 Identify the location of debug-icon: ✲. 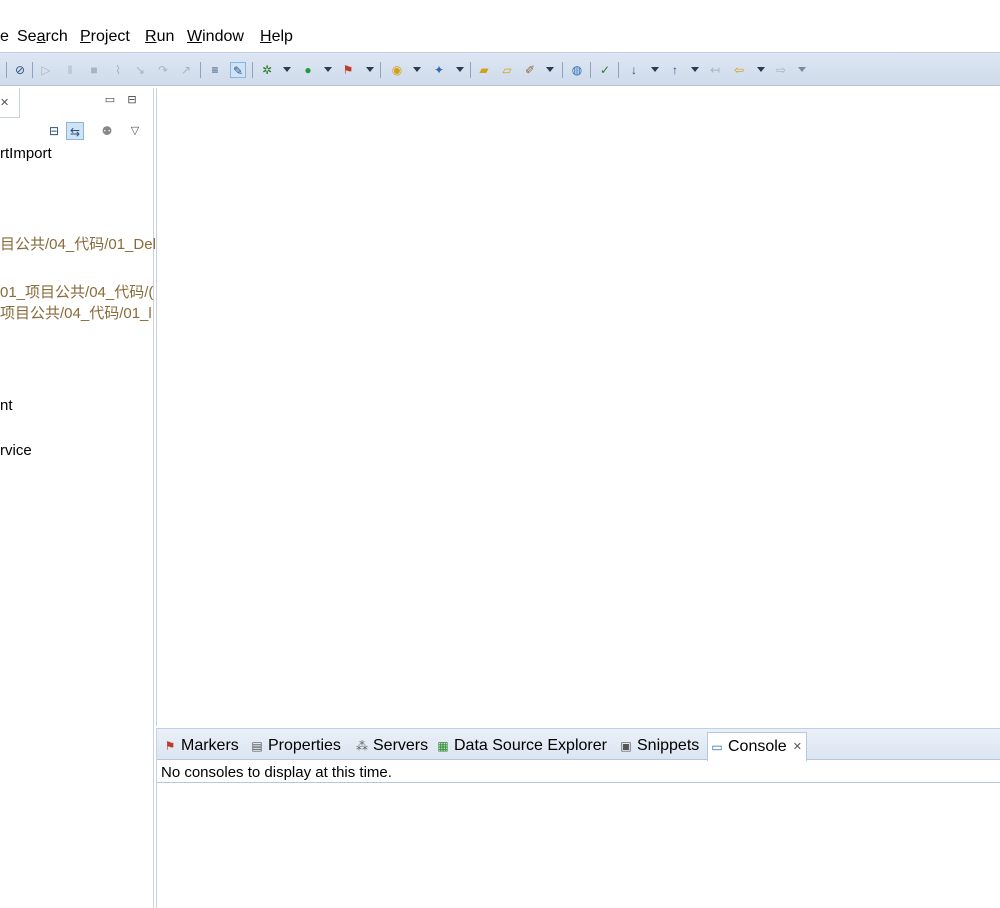
(267, 70).